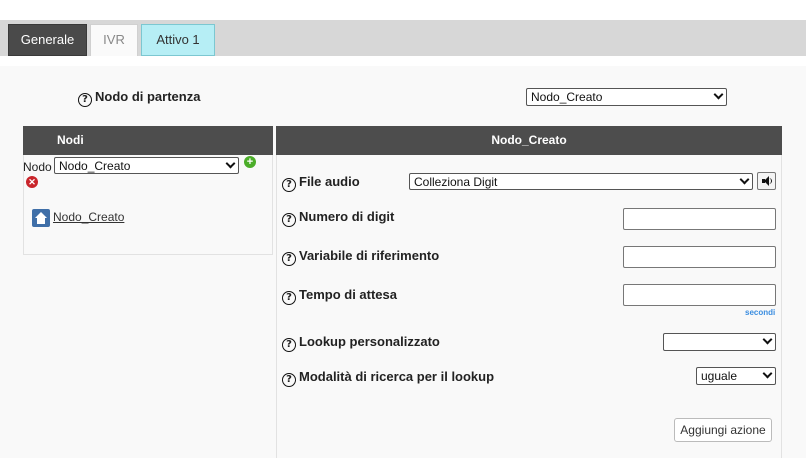  What do you see at coordinates (148, 140) in the screenshot?
I see `nodi-panel-header: Nodi` at bounding box center [148, 140].